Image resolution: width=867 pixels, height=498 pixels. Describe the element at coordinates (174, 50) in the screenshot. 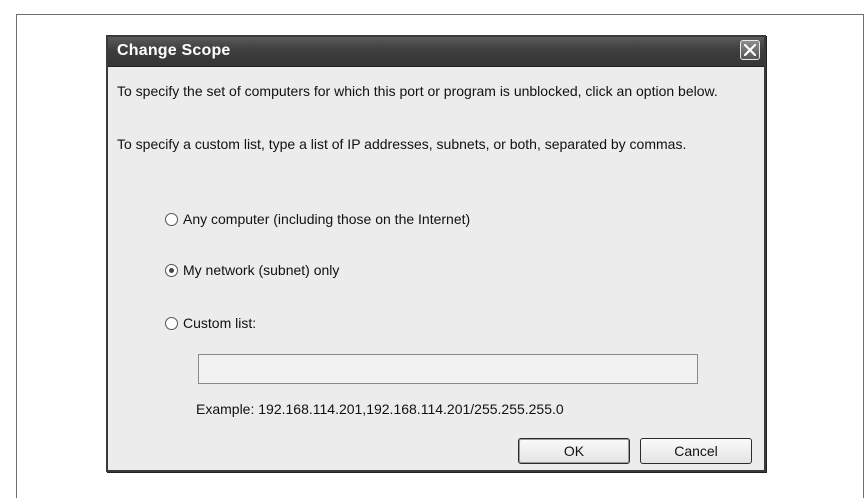

I see `dialog-title: Change Scope` at that location.